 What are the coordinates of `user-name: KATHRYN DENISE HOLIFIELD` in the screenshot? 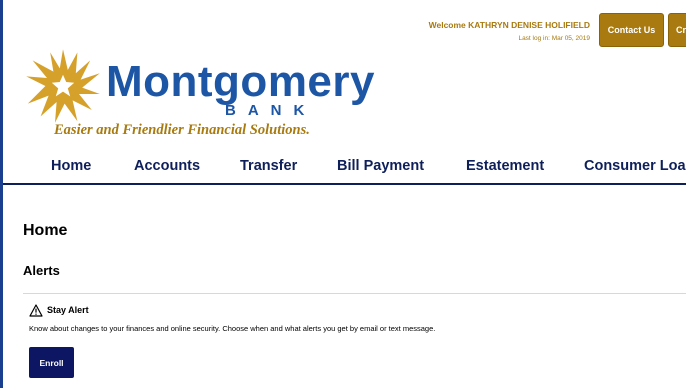 It's located at (529, 25).